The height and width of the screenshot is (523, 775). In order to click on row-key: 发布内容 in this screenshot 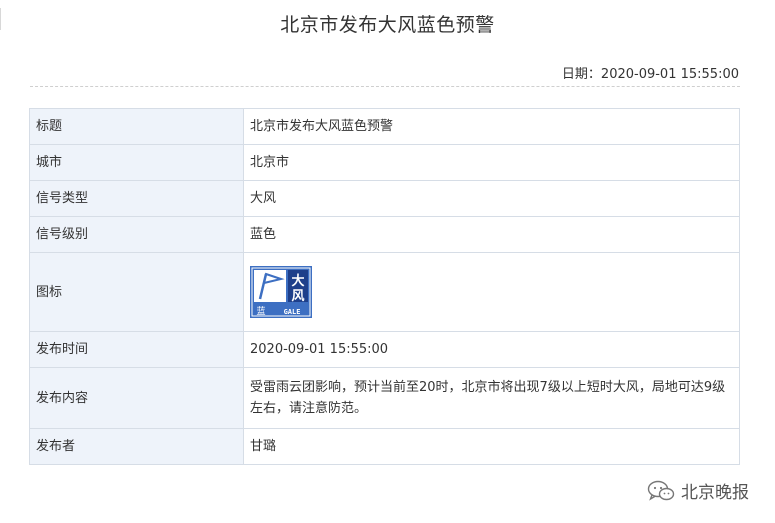, I will do `click(136, 398)`.